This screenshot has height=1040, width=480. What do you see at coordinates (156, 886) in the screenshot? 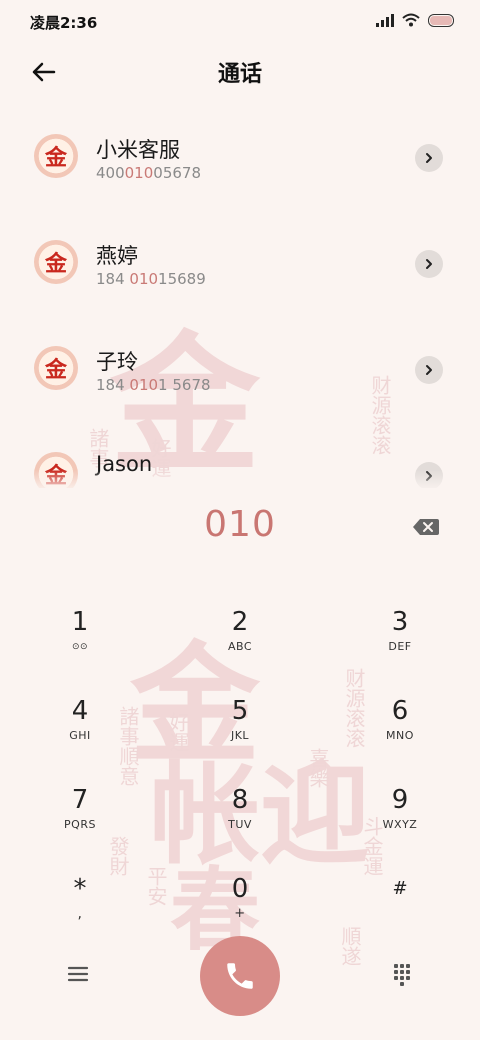
I see `watermark-text: 平安` at bounding box center [156, 886].